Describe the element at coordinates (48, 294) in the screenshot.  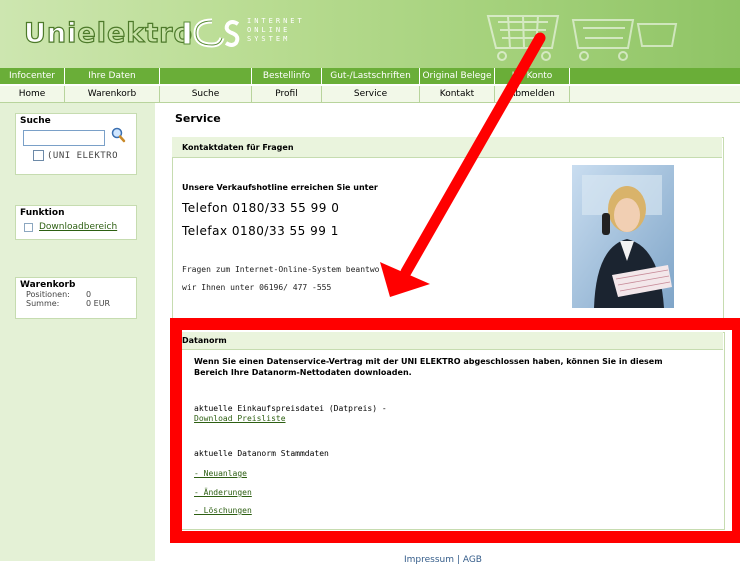
I see `positionen-label: Positionen:` at that location.